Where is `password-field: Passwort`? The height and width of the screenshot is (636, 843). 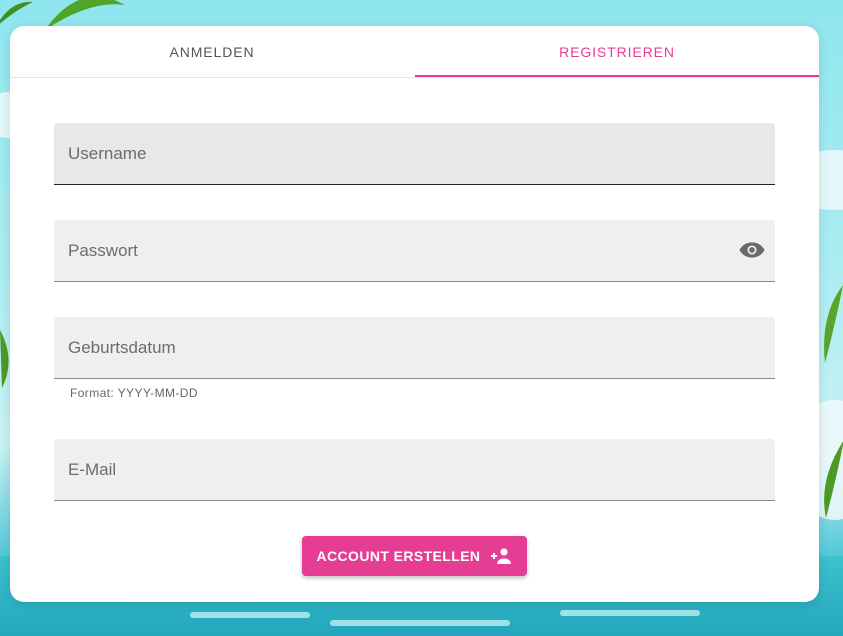
password-field: Passwort is located at coordinates (414, 251).